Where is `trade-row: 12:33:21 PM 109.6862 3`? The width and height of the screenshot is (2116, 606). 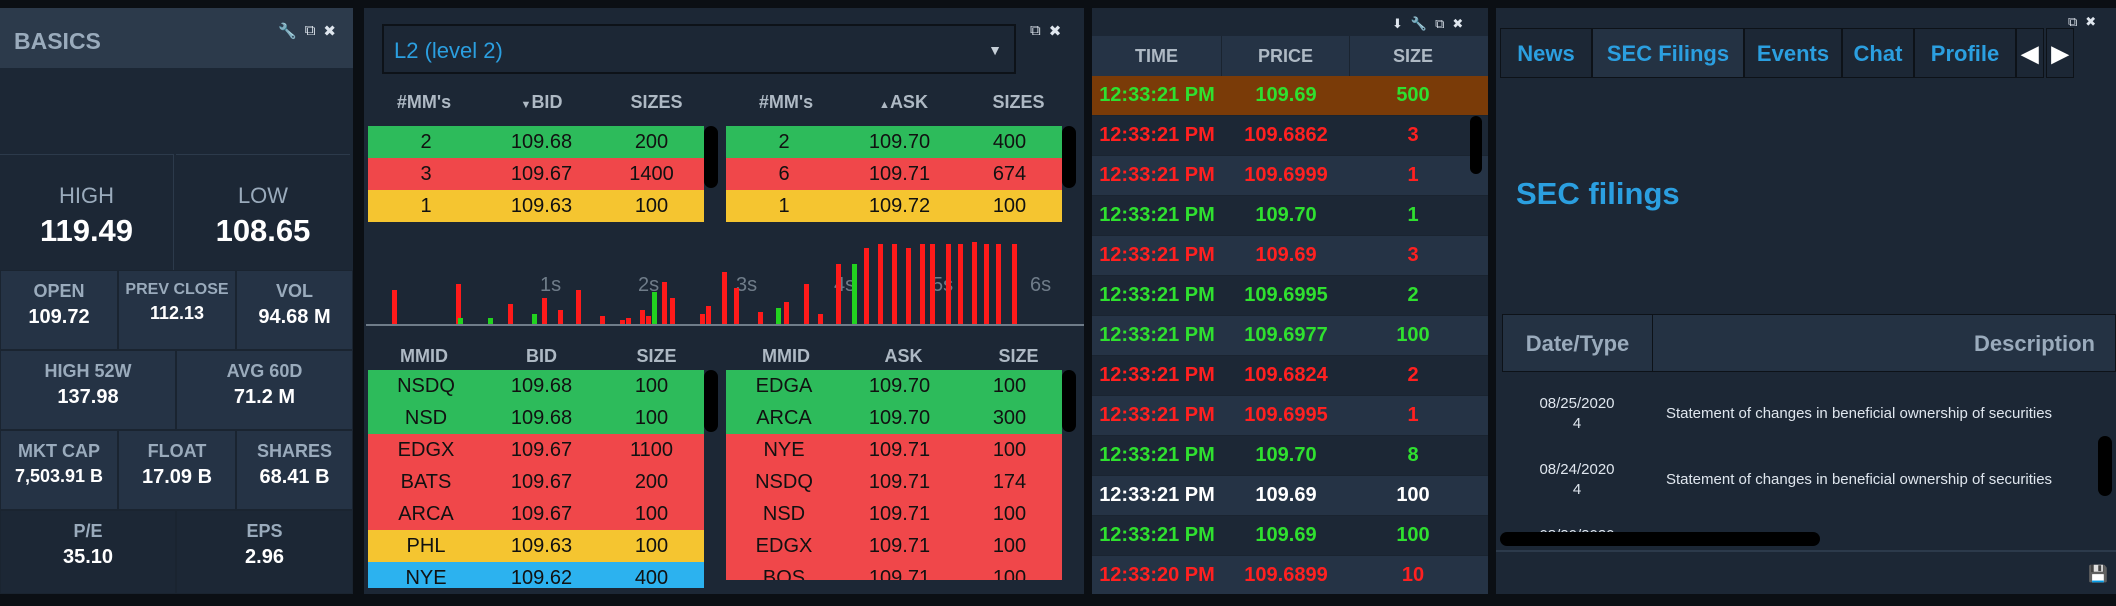 trade-row: 12:33:21 PM 109.6862 3 is located at coordinates (1290, 136).